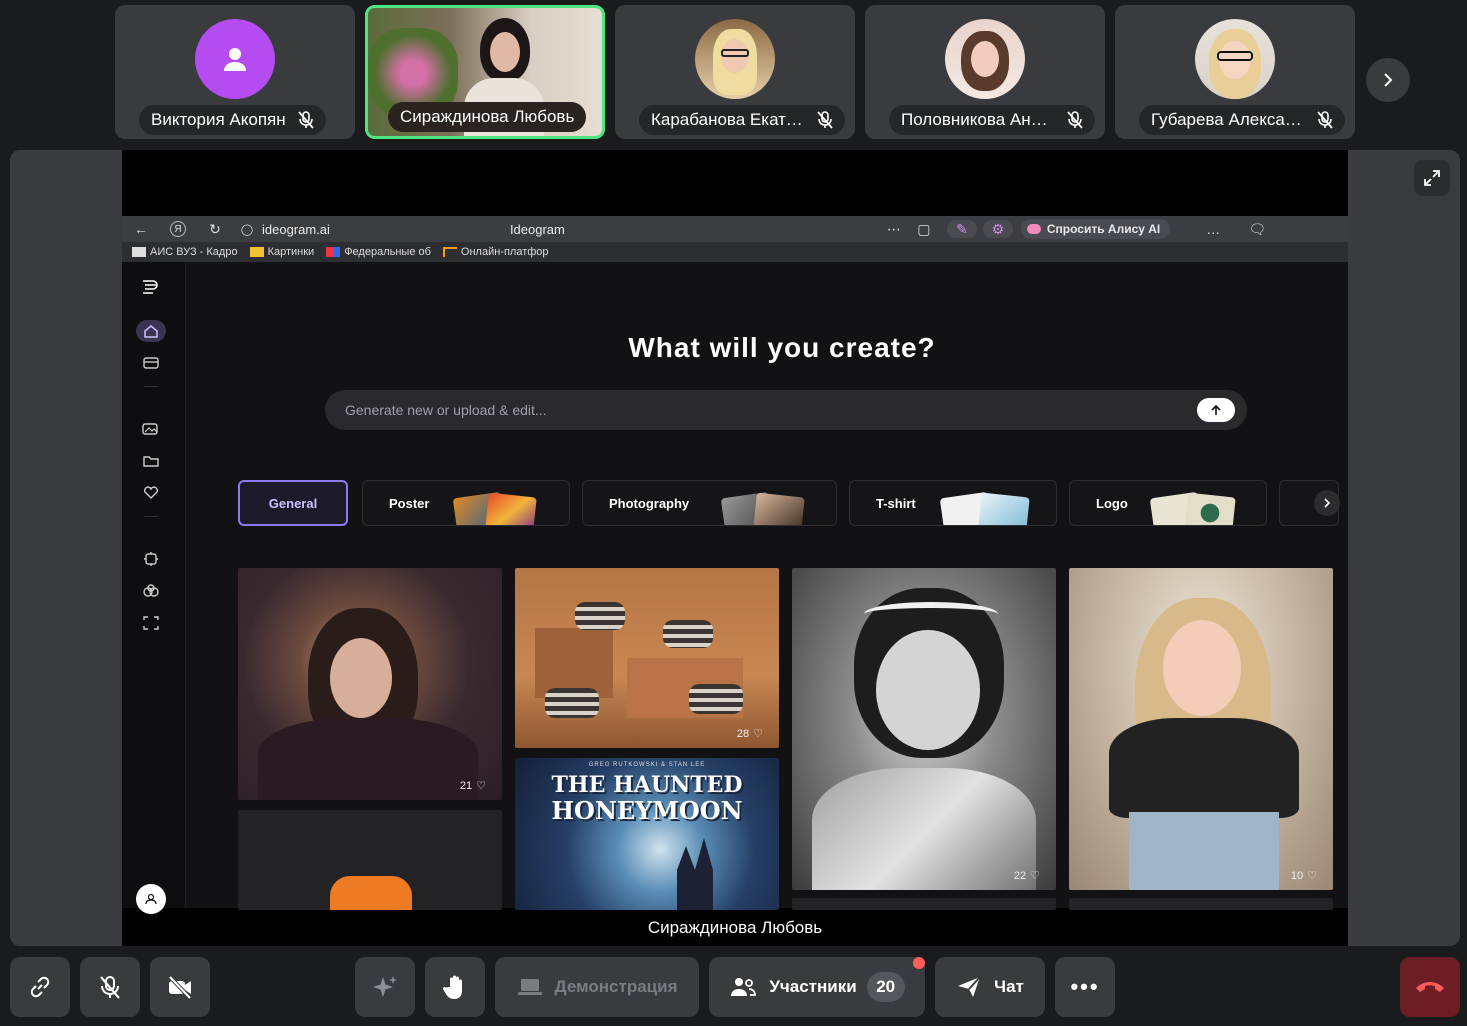 The height and width of the screenshot is (1026, 1467). What do you see at coordinates (455, 987) in the screenshot?
I see `raise-hand-button` at bounding box center [455, 987].